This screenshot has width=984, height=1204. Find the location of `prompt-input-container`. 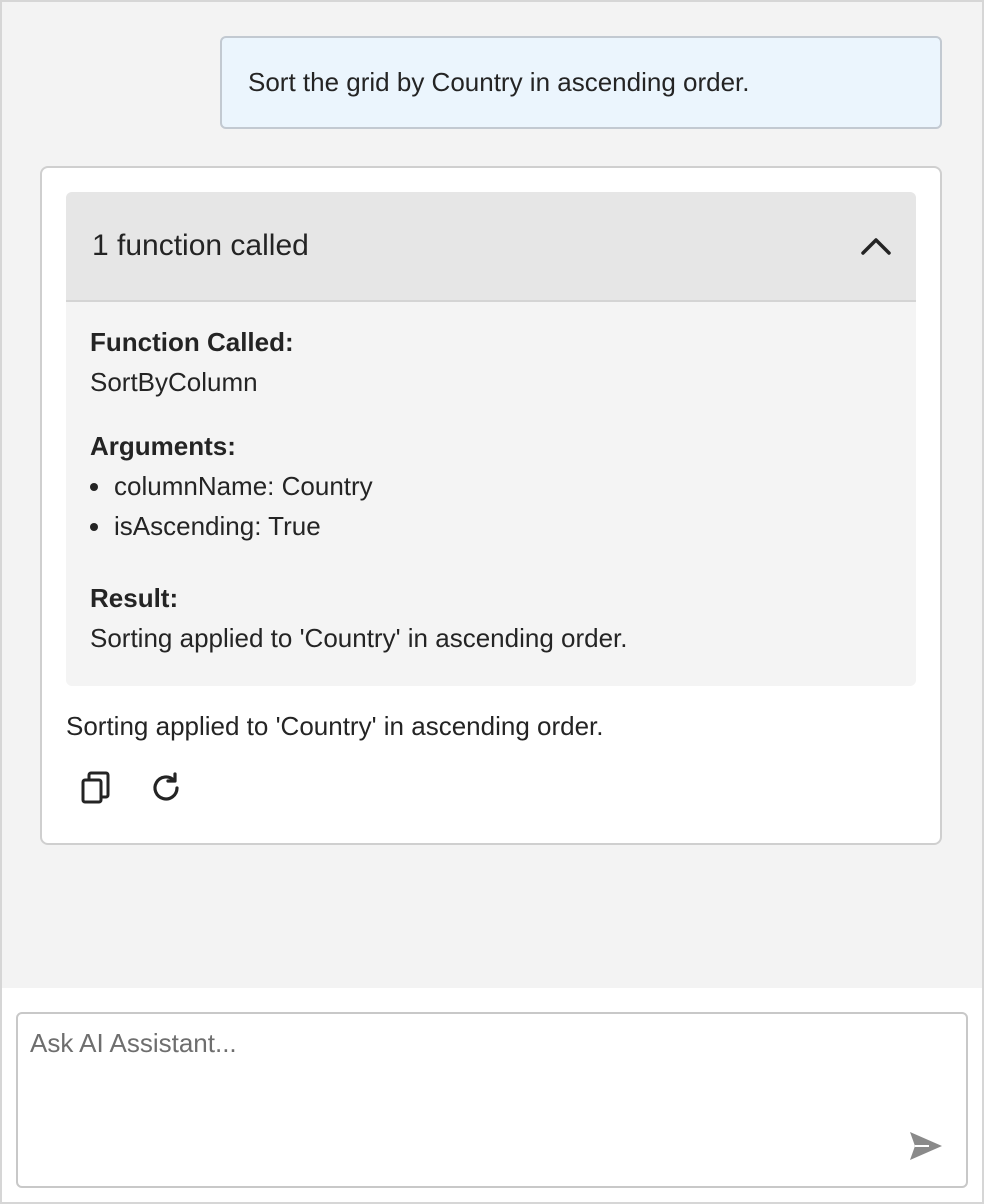

prompt-input-container is located at coordinates (492, 1100).